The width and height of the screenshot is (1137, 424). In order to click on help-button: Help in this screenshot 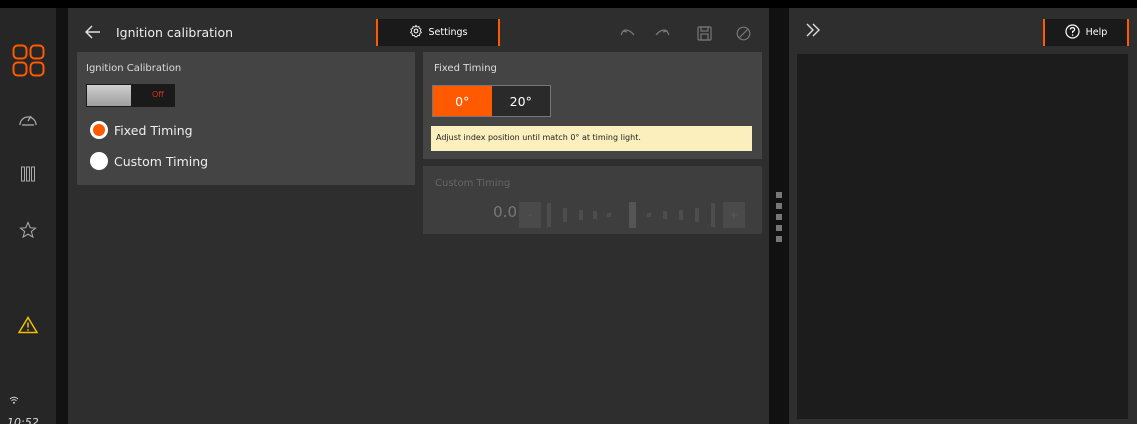, I will do `click(1086, 32)`.